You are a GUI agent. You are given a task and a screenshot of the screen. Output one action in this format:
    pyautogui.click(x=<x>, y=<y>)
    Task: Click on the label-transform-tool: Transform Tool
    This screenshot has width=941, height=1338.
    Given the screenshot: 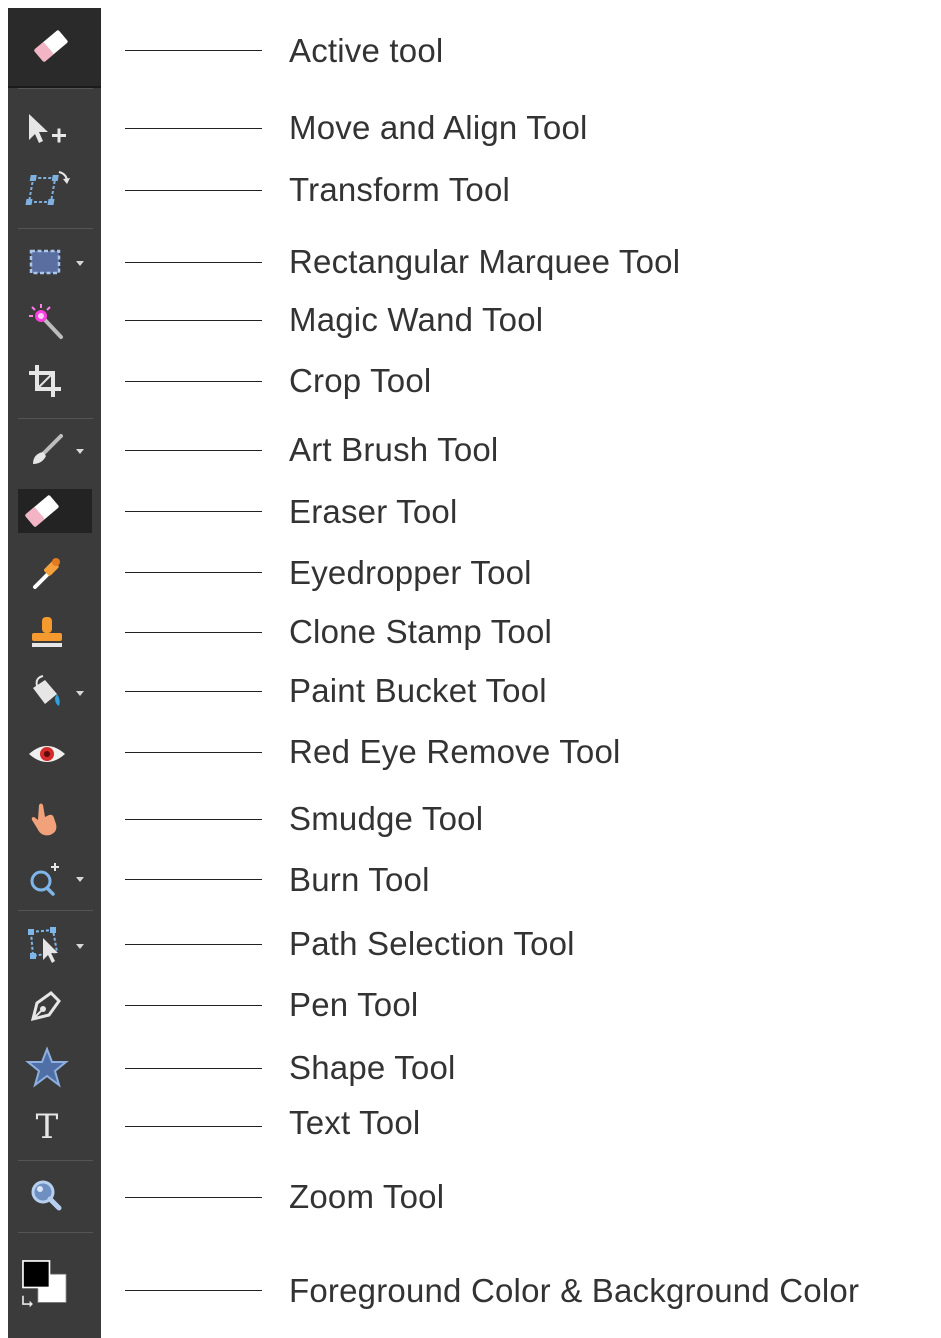 What is the action you would take?
    pyautogui.click(x=400, y=189)
    